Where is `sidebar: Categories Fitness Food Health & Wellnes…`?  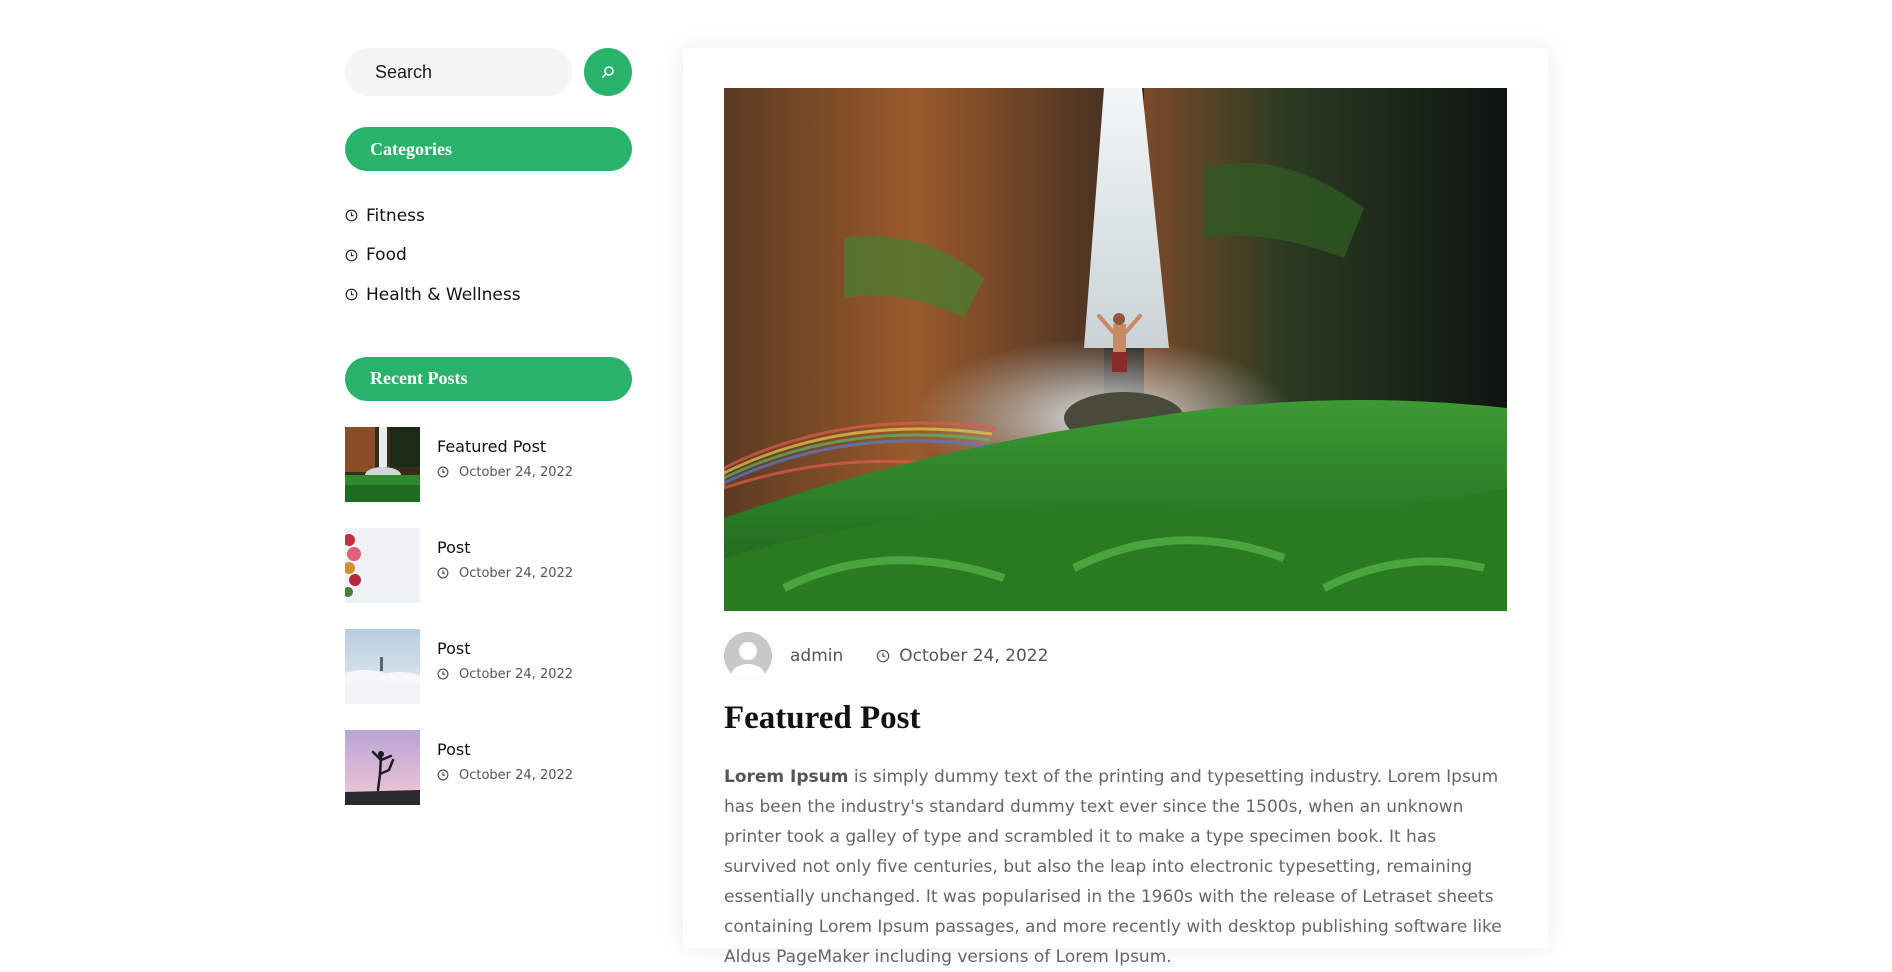
sidebar: Categories Fitness Food Health & Wellnes… is located at coordinates (488, 439).